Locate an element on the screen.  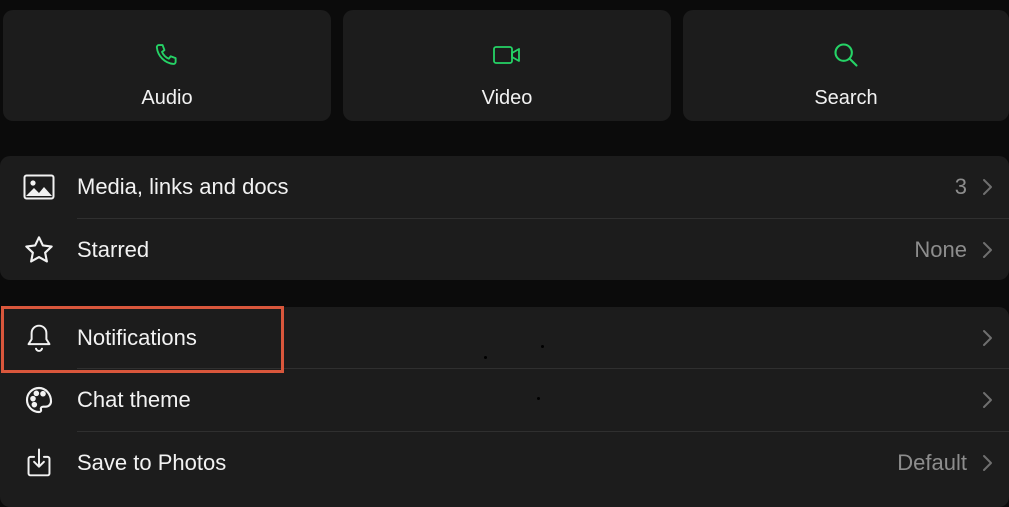
save-to-photos-value: Default is located at coordinates (932, 462).